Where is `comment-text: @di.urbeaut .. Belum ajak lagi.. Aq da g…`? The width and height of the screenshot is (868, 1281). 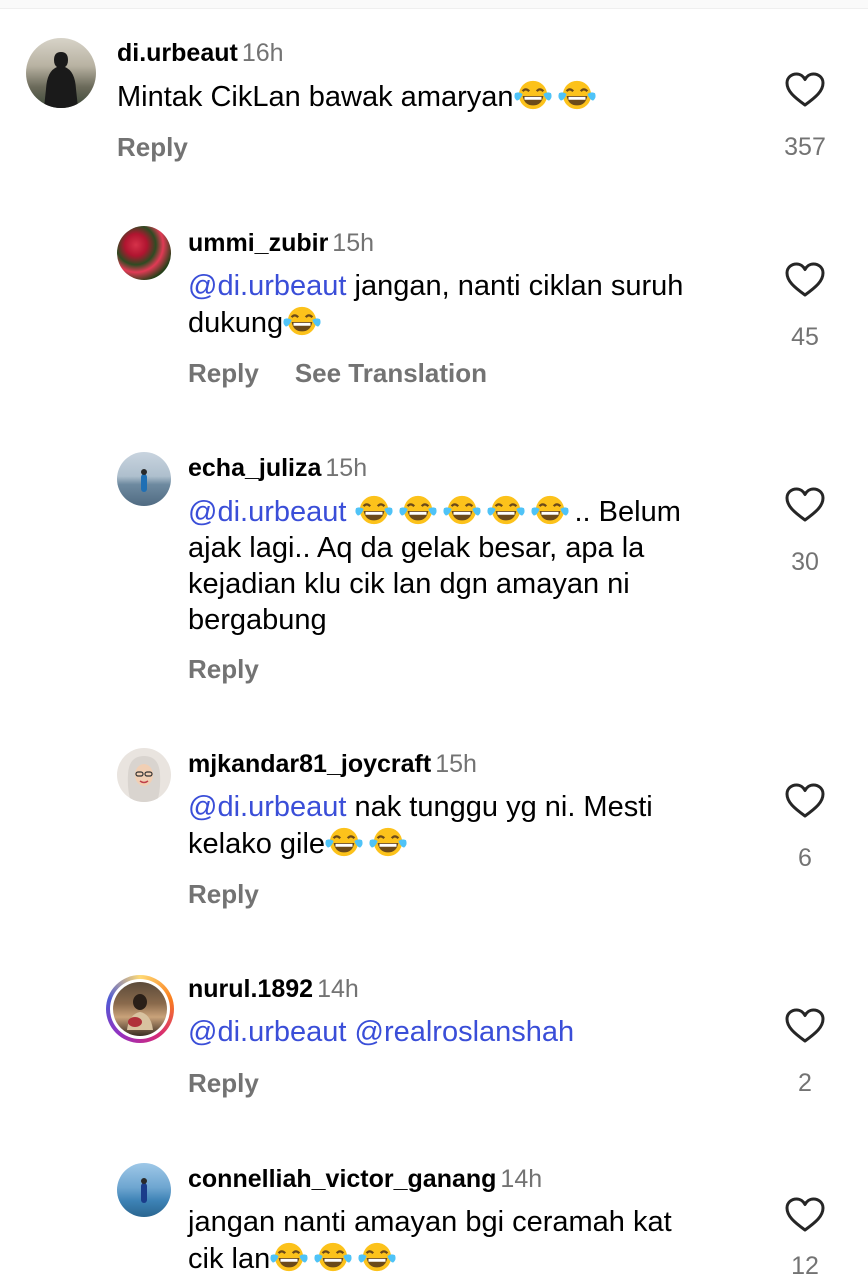 comment-text: @di.urbeaut .. Belum ajak lagi.. Aq da g… is located at coordinates (468, 565).